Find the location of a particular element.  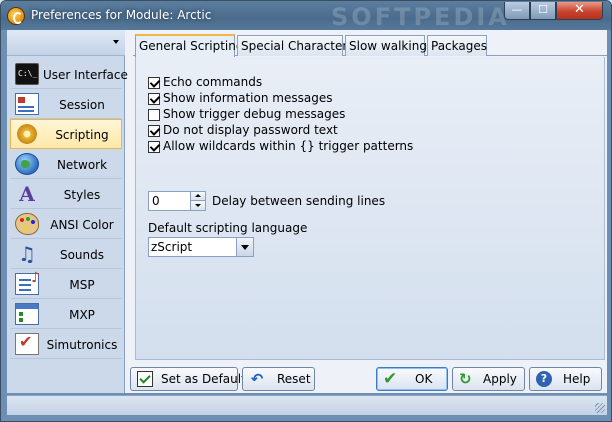

sidebar-item-label: ANSI Color is located at coordinates (82, 225).